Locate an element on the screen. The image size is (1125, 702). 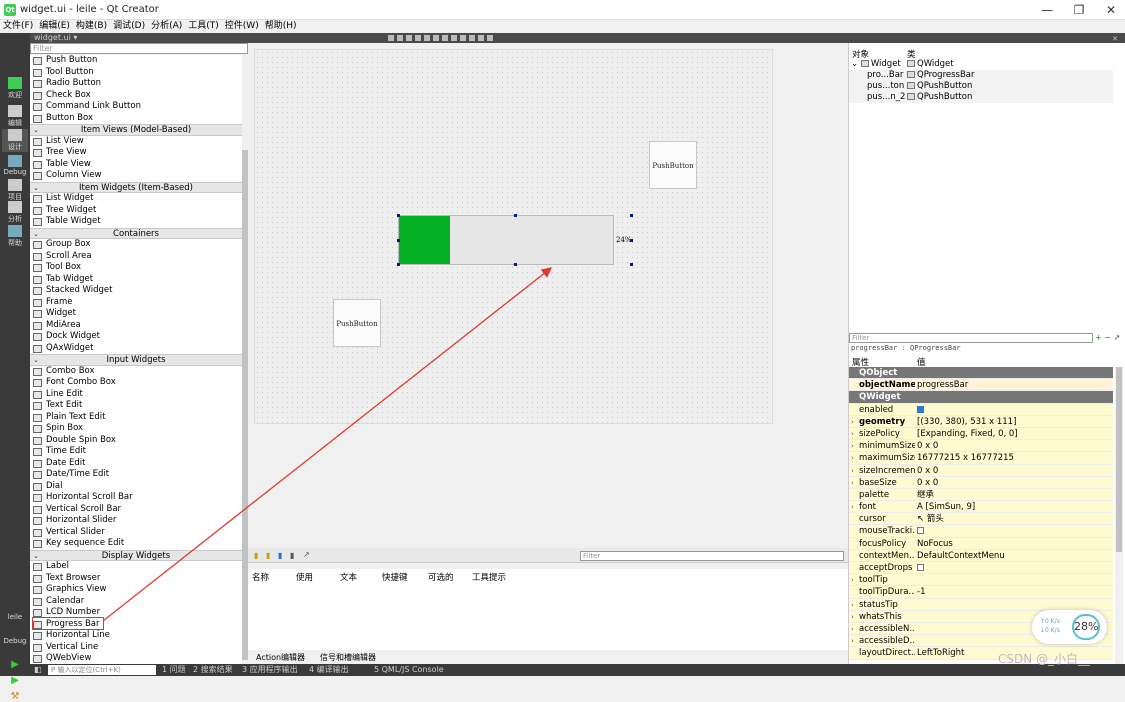
add-property-icon: + is located at coordinates (1098, 337).